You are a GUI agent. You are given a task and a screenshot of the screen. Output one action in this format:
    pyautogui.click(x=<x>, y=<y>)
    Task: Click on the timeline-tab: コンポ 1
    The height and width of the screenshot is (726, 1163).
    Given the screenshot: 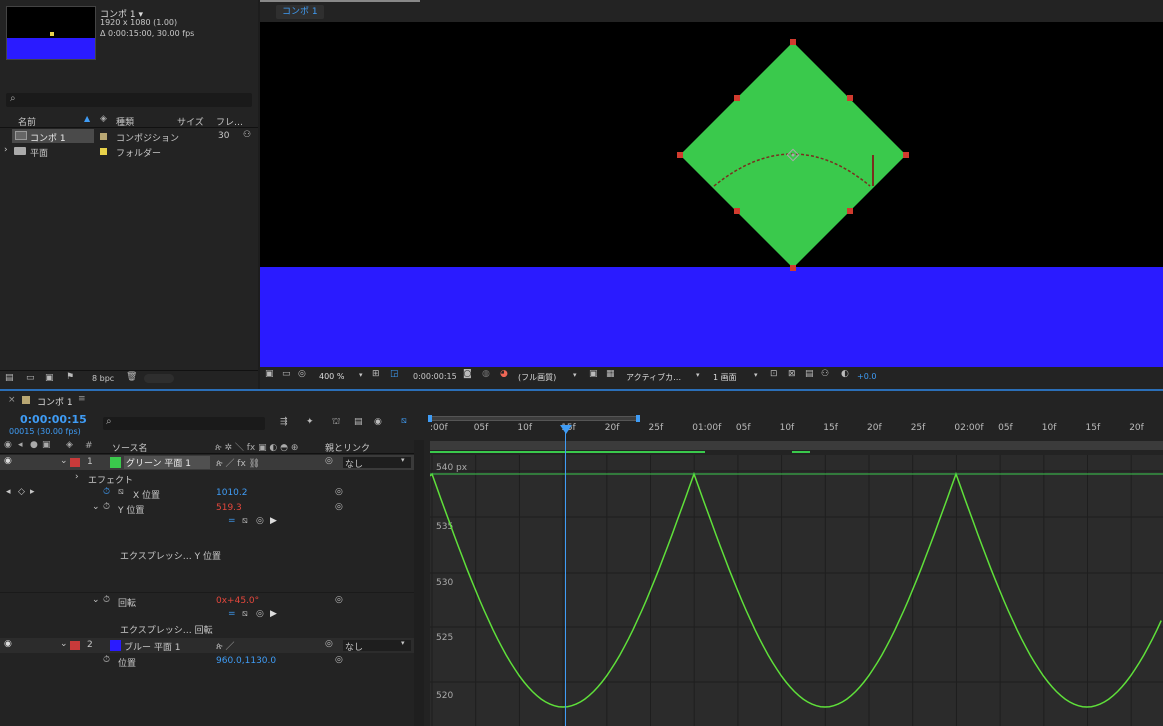 What is the action you would take?
    pyautogui.click(x=55, y=401)
    